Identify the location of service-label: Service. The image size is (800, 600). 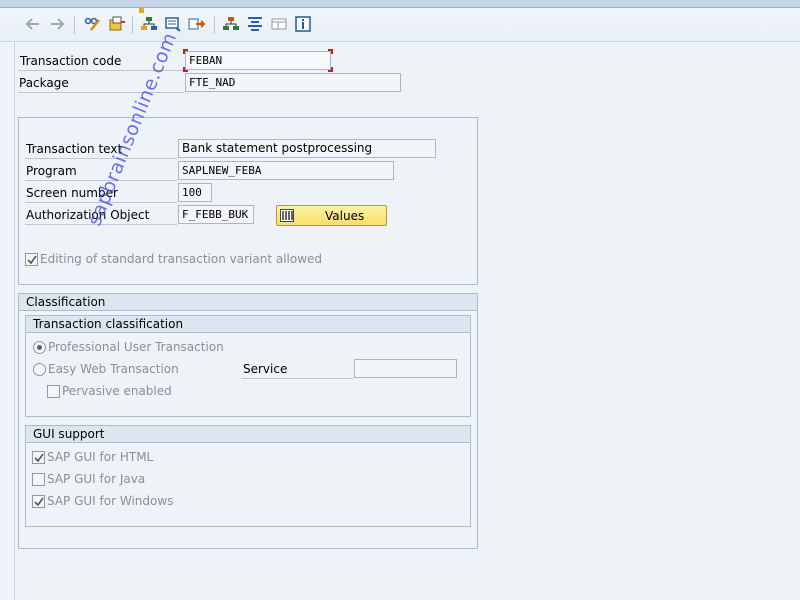
(265, 369).